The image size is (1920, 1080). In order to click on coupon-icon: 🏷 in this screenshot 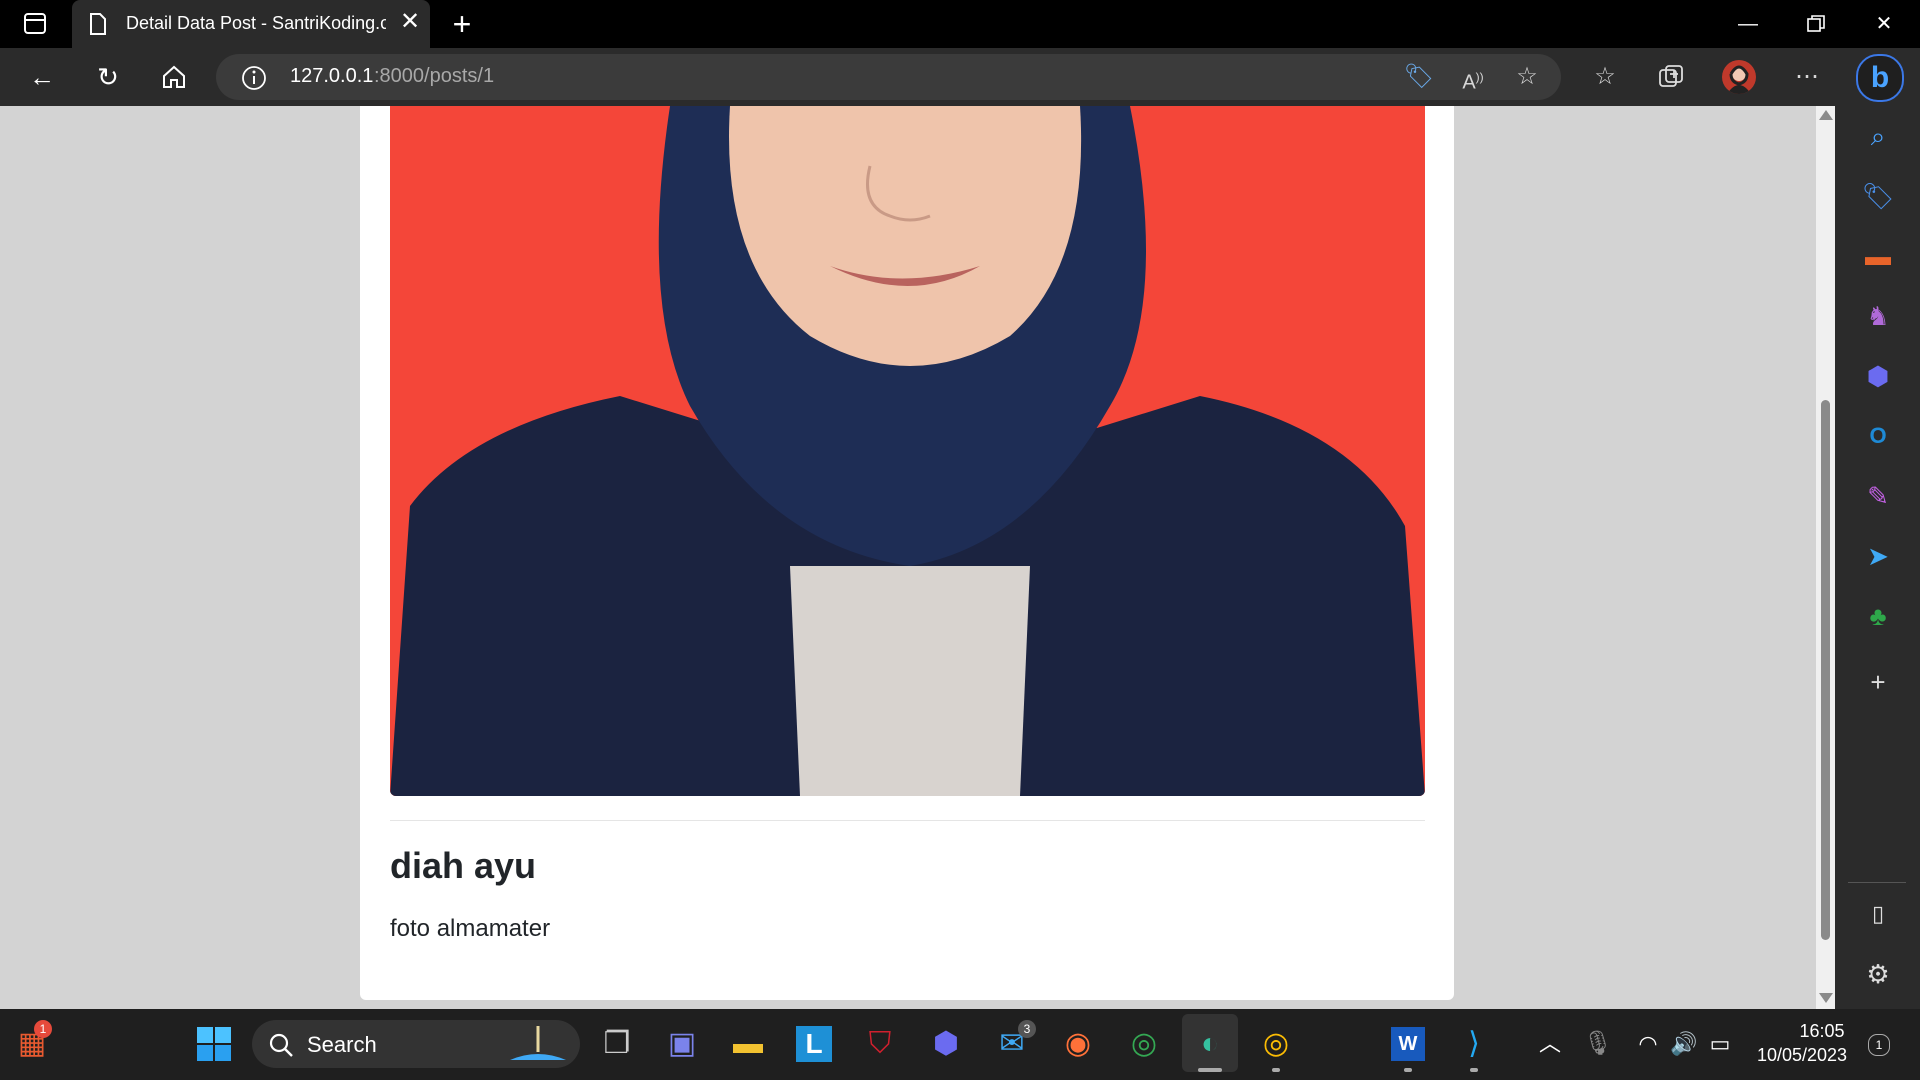, I will do `click(1419, 77)`.